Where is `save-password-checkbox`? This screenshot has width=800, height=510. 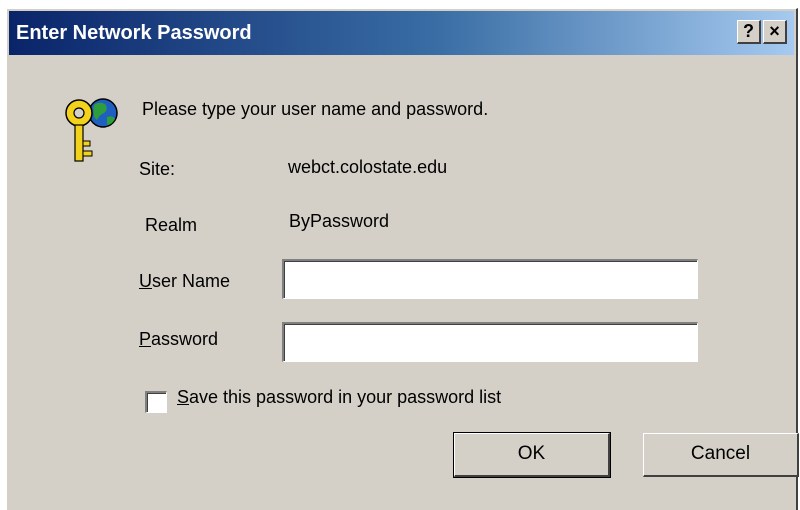 save-password-checkbox is located at coordinates (156, 402).